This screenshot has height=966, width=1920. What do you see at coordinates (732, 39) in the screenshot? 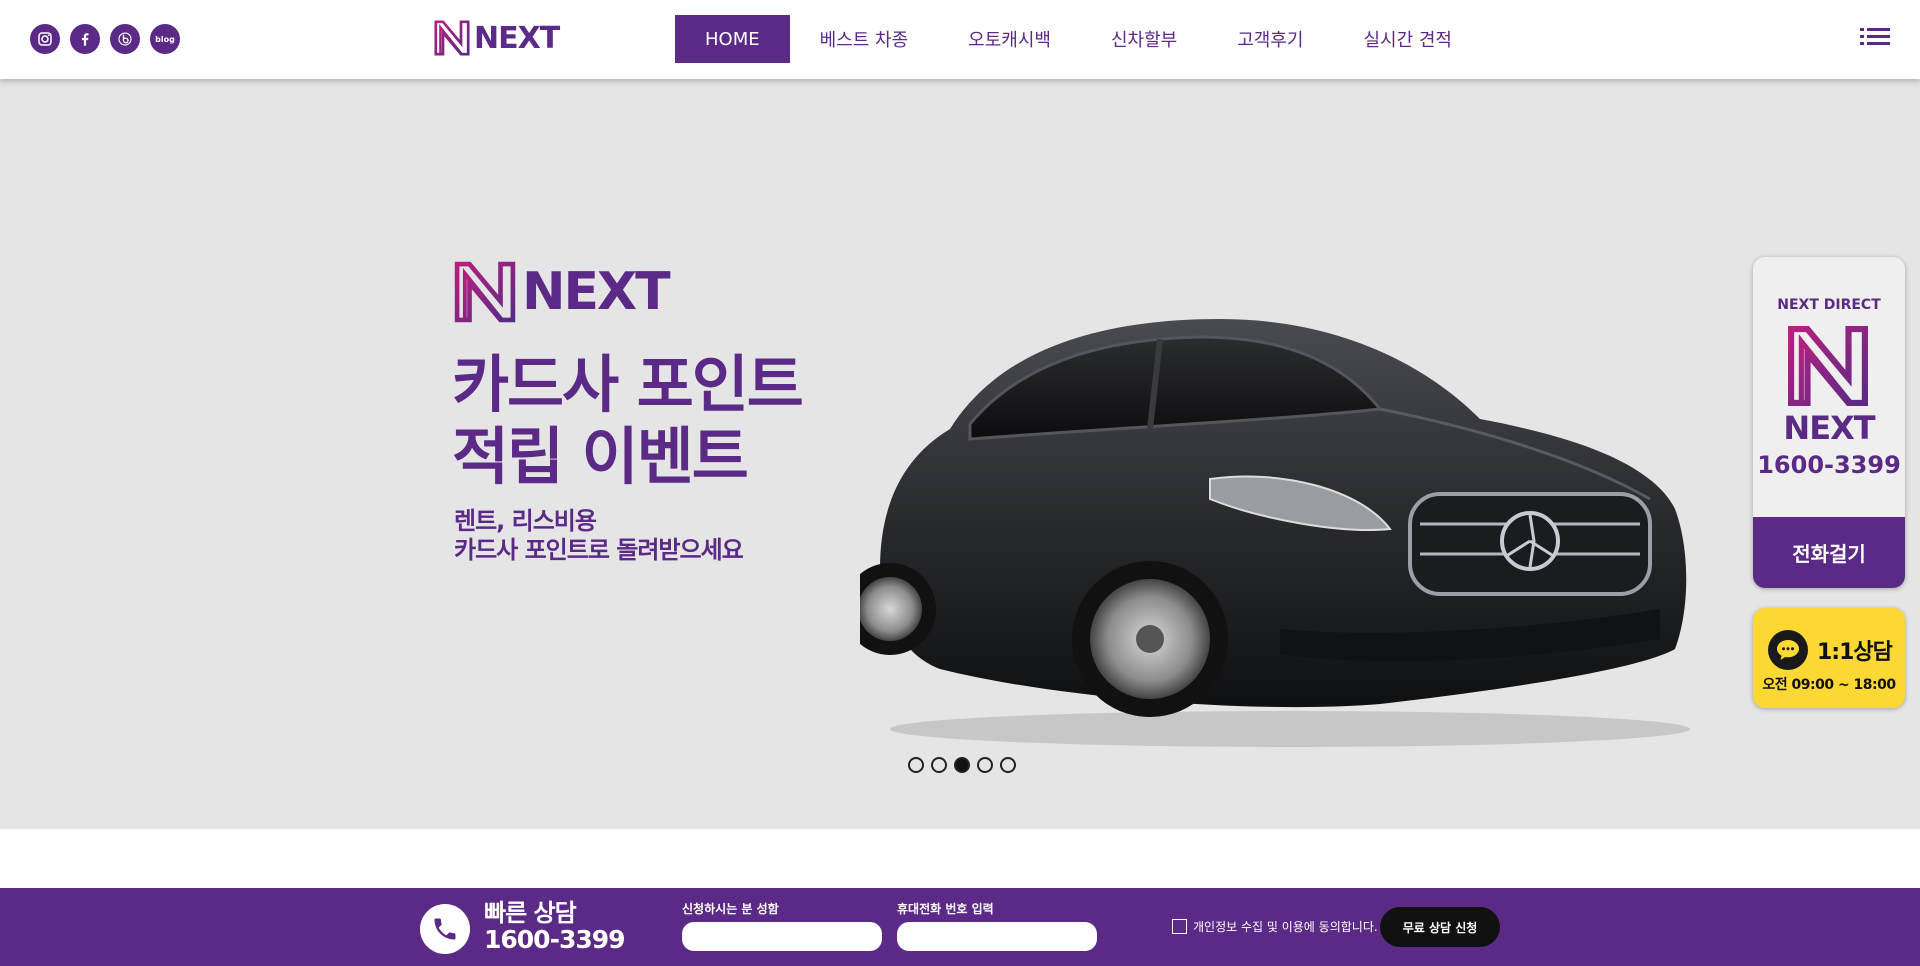
I see `nav-home: HOME` at bounding box center [732, 39].